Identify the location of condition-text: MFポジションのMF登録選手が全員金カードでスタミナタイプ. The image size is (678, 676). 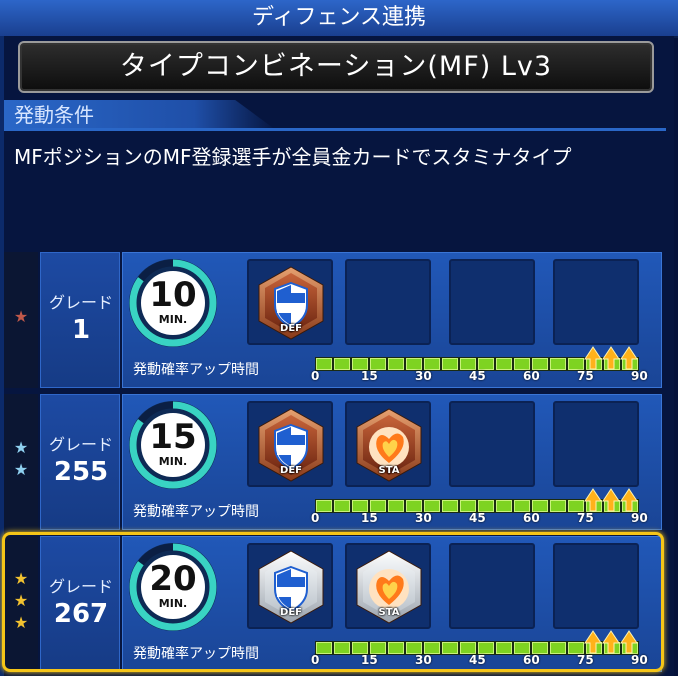
(293, 157).